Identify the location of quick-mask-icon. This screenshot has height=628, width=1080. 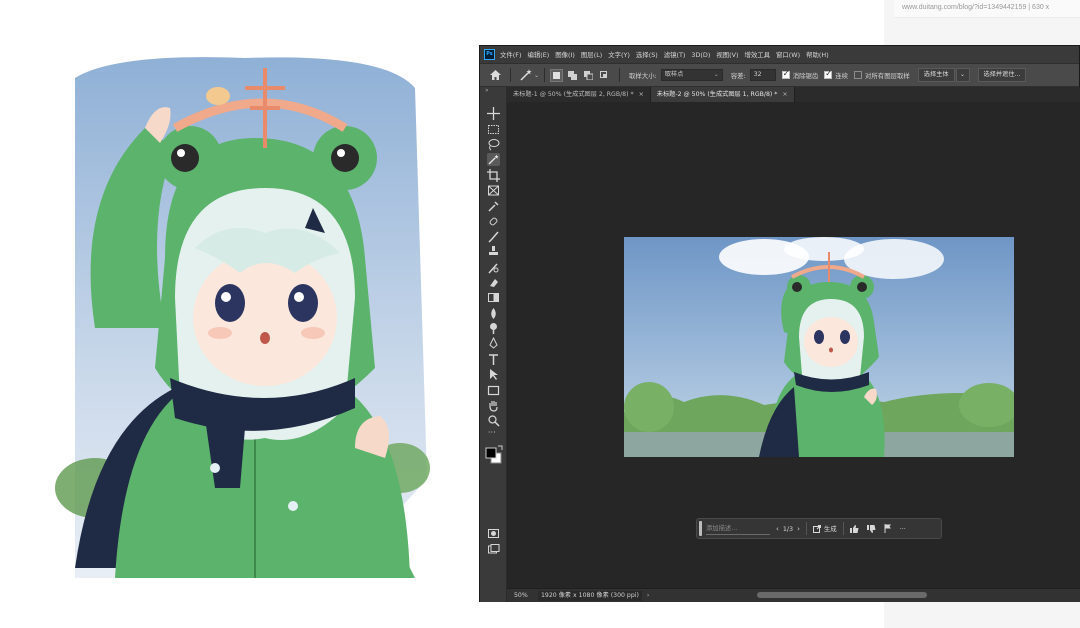
(493, 533).